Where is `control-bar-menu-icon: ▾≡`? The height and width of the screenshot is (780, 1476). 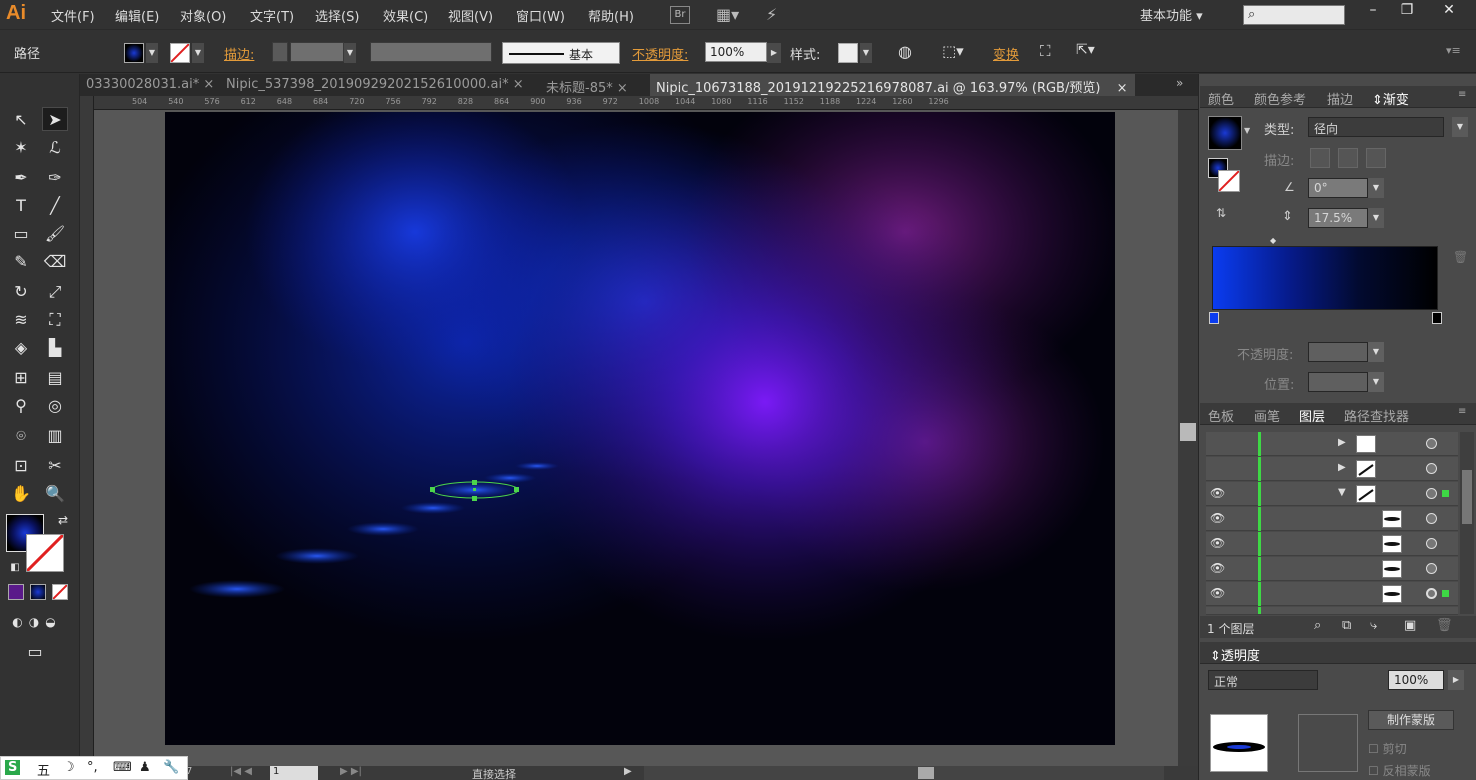
control-bar-menu-icon: ▾≡ is located at coordinates (1453, 50).